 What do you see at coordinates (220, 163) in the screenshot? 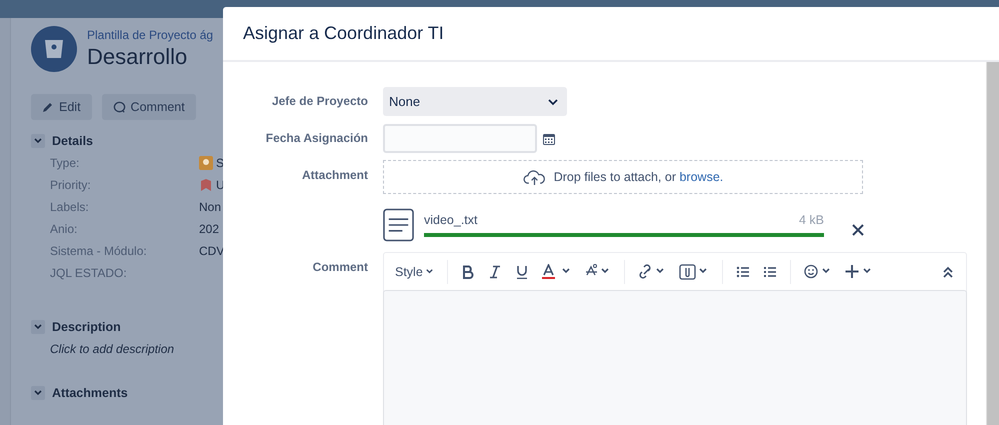
I see `field-value: S` at bounding box center [220, 163].